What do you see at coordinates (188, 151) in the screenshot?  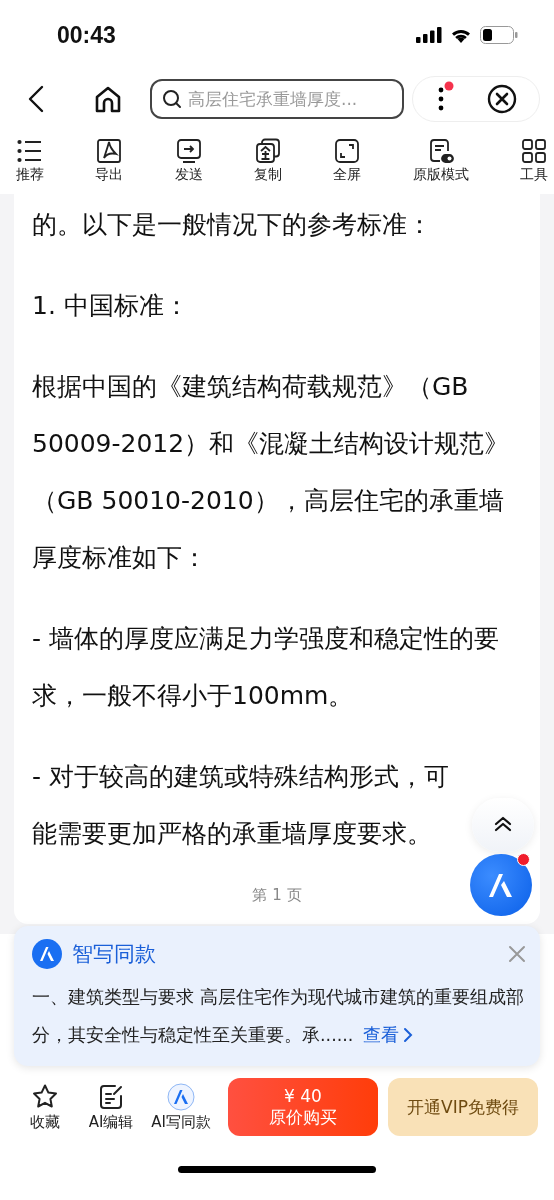 I see `send-icon` at bounding box center [188, 151].